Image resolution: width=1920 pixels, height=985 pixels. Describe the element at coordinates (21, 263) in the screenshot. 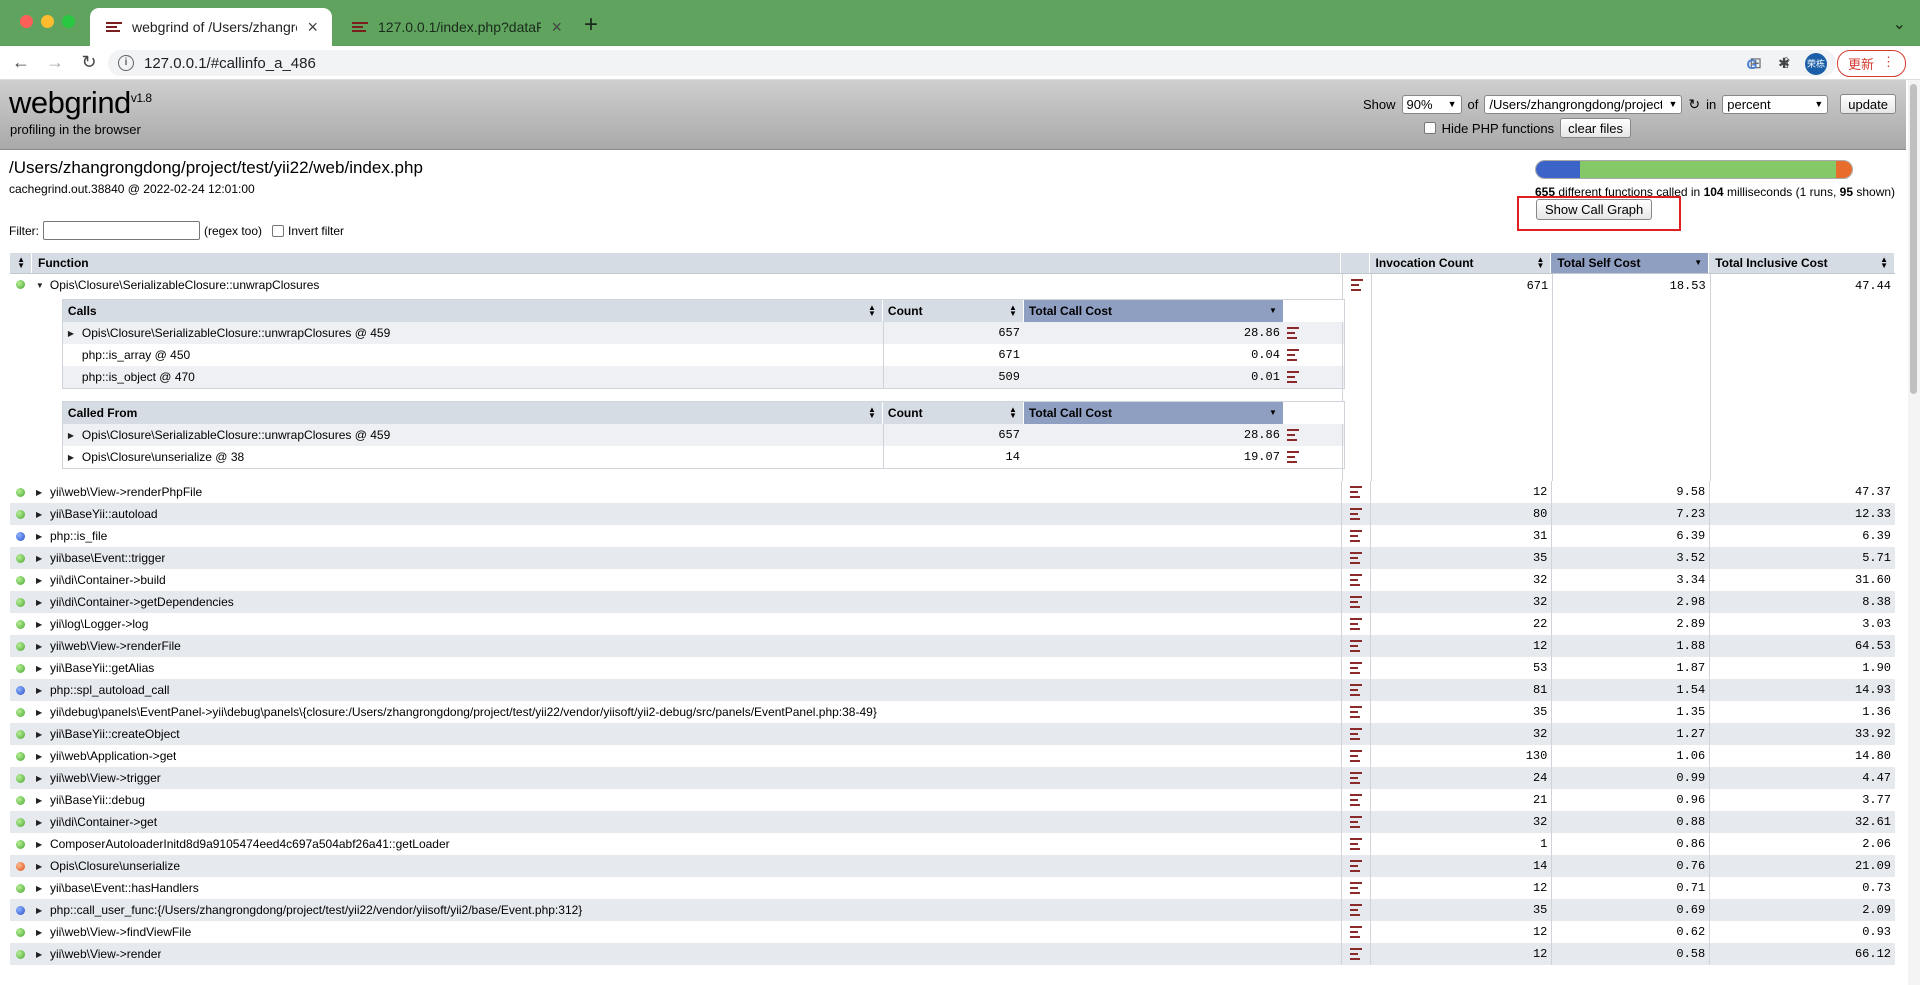

I see `sort-type-header: ▲ ▼` at that location.